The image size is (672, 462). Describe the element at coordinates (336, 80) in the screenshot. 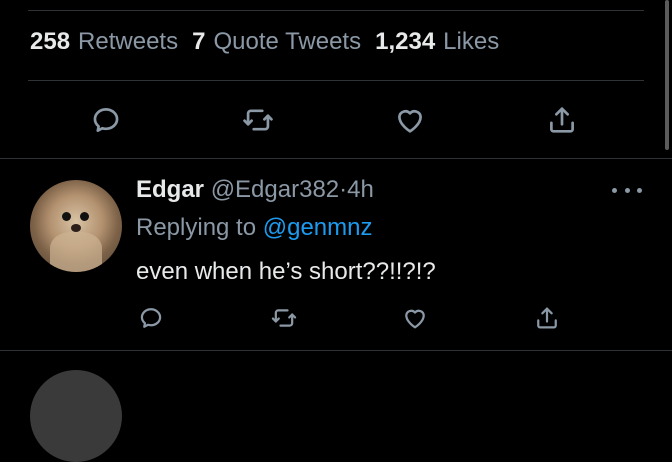

I see `stats-divider` at that location.